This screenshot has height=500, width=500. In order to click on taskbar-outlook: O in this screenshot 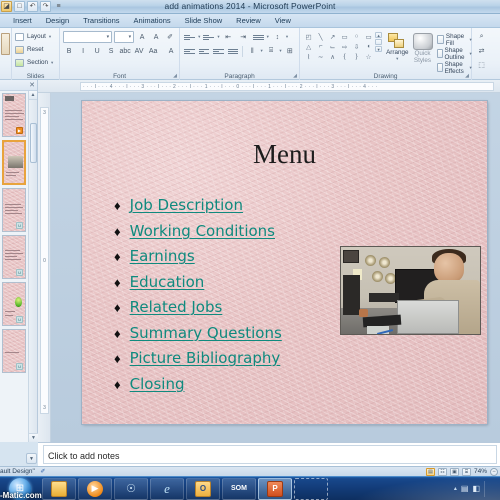, I will do `click(203, 488)`.